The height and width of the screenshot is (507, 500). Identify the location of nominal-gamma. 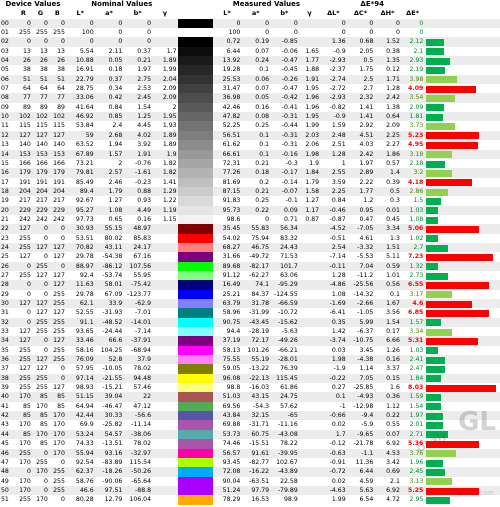
(165, 32).